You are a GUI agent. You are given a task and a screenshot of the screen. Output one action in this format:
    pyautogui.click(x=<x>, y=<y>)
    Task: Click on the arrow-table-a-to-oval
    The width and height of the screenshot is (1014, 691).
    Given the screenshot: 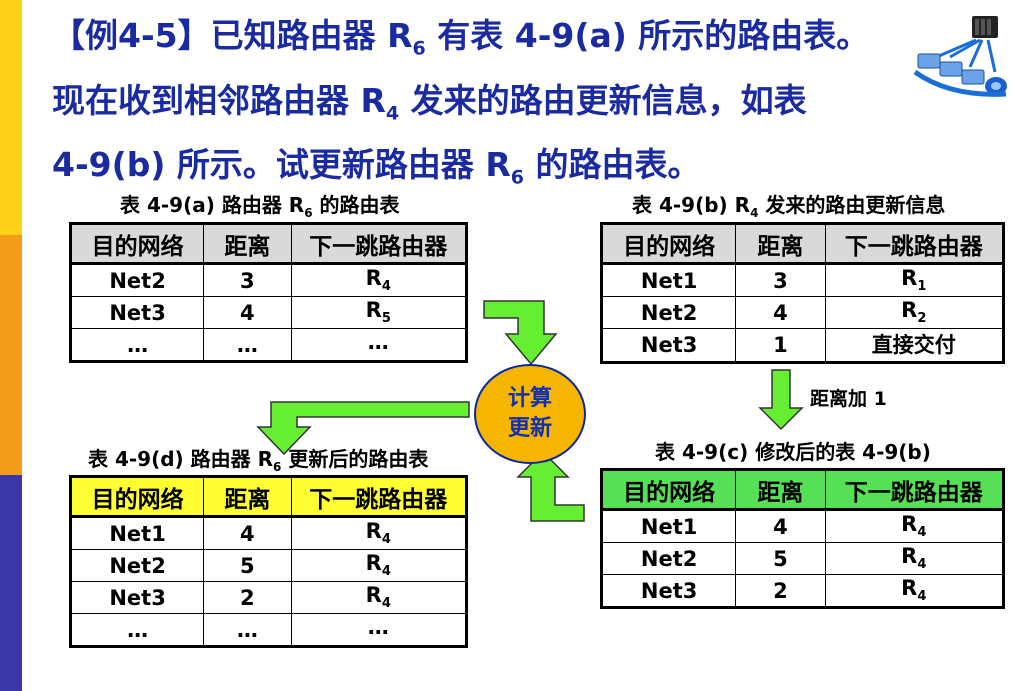 What is the action you would take?
    pyautogui.click(x=520, y=333)
    